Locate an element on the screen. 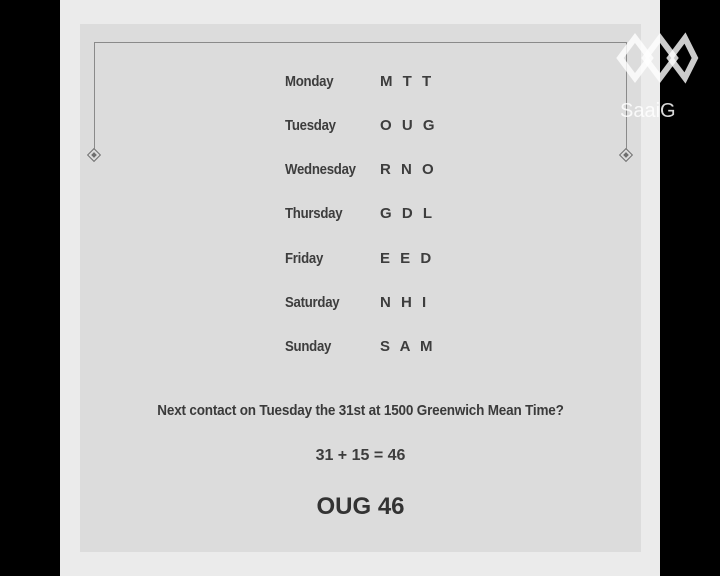  bracket-top-line is located at coordinates (360, 42).